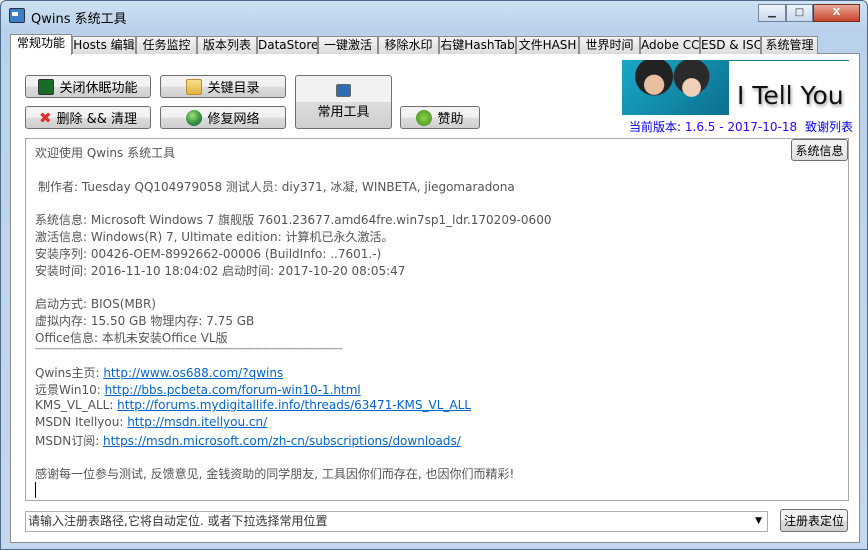 The height and width of the screenshot is (550, 868). I want to click on text-cursor, so click(35, 490).